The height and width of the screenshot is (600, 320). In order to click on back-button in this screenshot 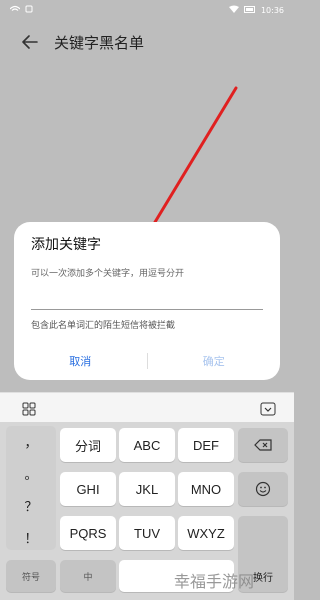, I will do `click(30, 42)`.